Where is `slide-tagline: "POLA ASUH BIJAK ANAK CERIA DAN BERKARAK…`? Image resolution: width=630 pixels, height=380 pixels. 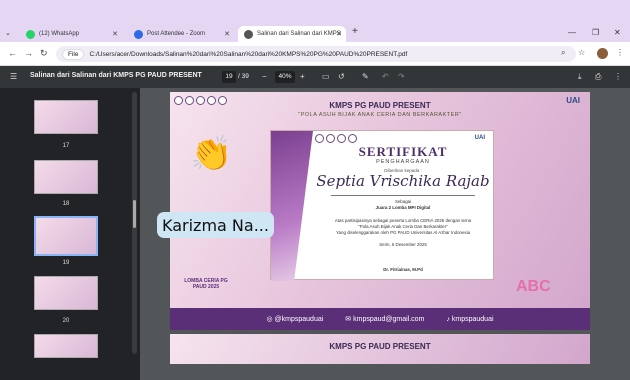
slide-tagline: "POLA ASUH BIJAK ANAK CERIA DAN BERKARAK… is located at coordinates (380, 115).